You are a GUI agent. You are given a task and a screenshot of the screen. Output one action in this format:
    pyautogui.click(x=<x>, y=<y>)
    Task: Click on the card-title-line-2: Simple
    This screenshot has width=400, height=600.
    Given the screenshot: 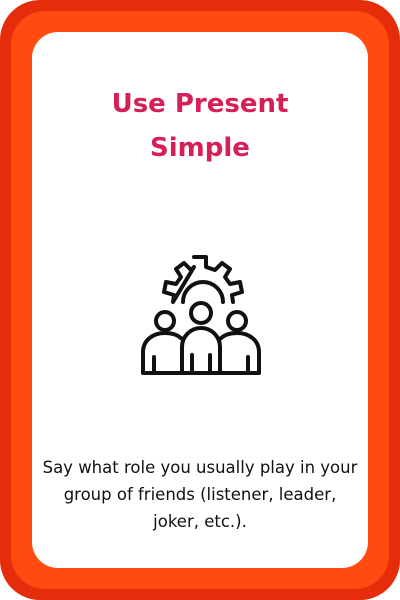 What is the action you would take?
    pyautogui.click(x=200, y=148)
    